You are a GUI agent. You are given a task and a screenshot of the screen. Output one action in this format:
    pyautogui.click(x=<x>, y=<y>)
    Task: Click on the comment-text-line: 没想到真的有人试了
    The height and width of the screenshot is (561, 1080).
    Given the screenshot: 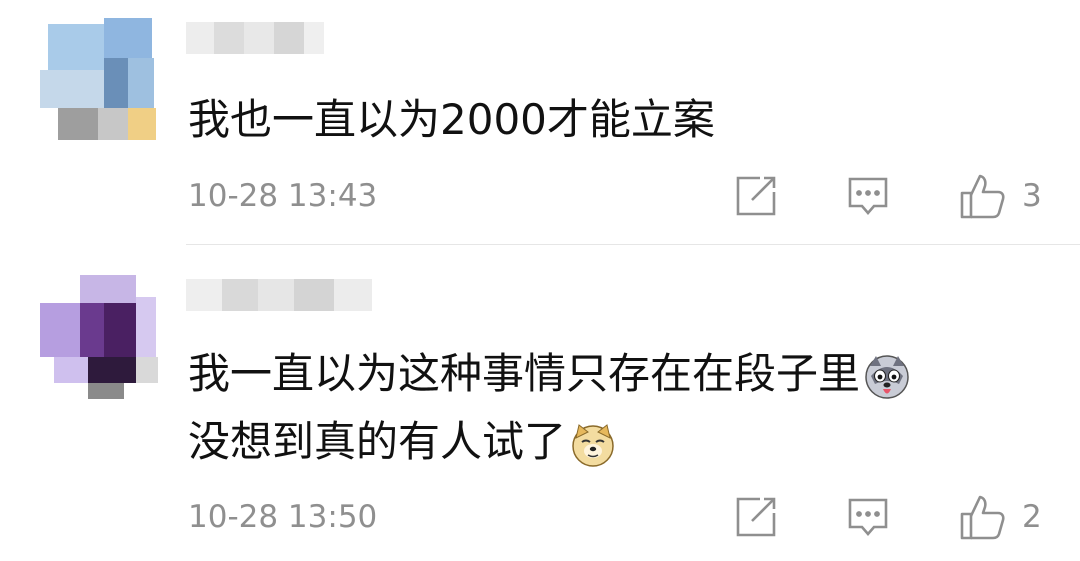 What is the action you would take?
    pyautogui.click(x=549, y=442)
    